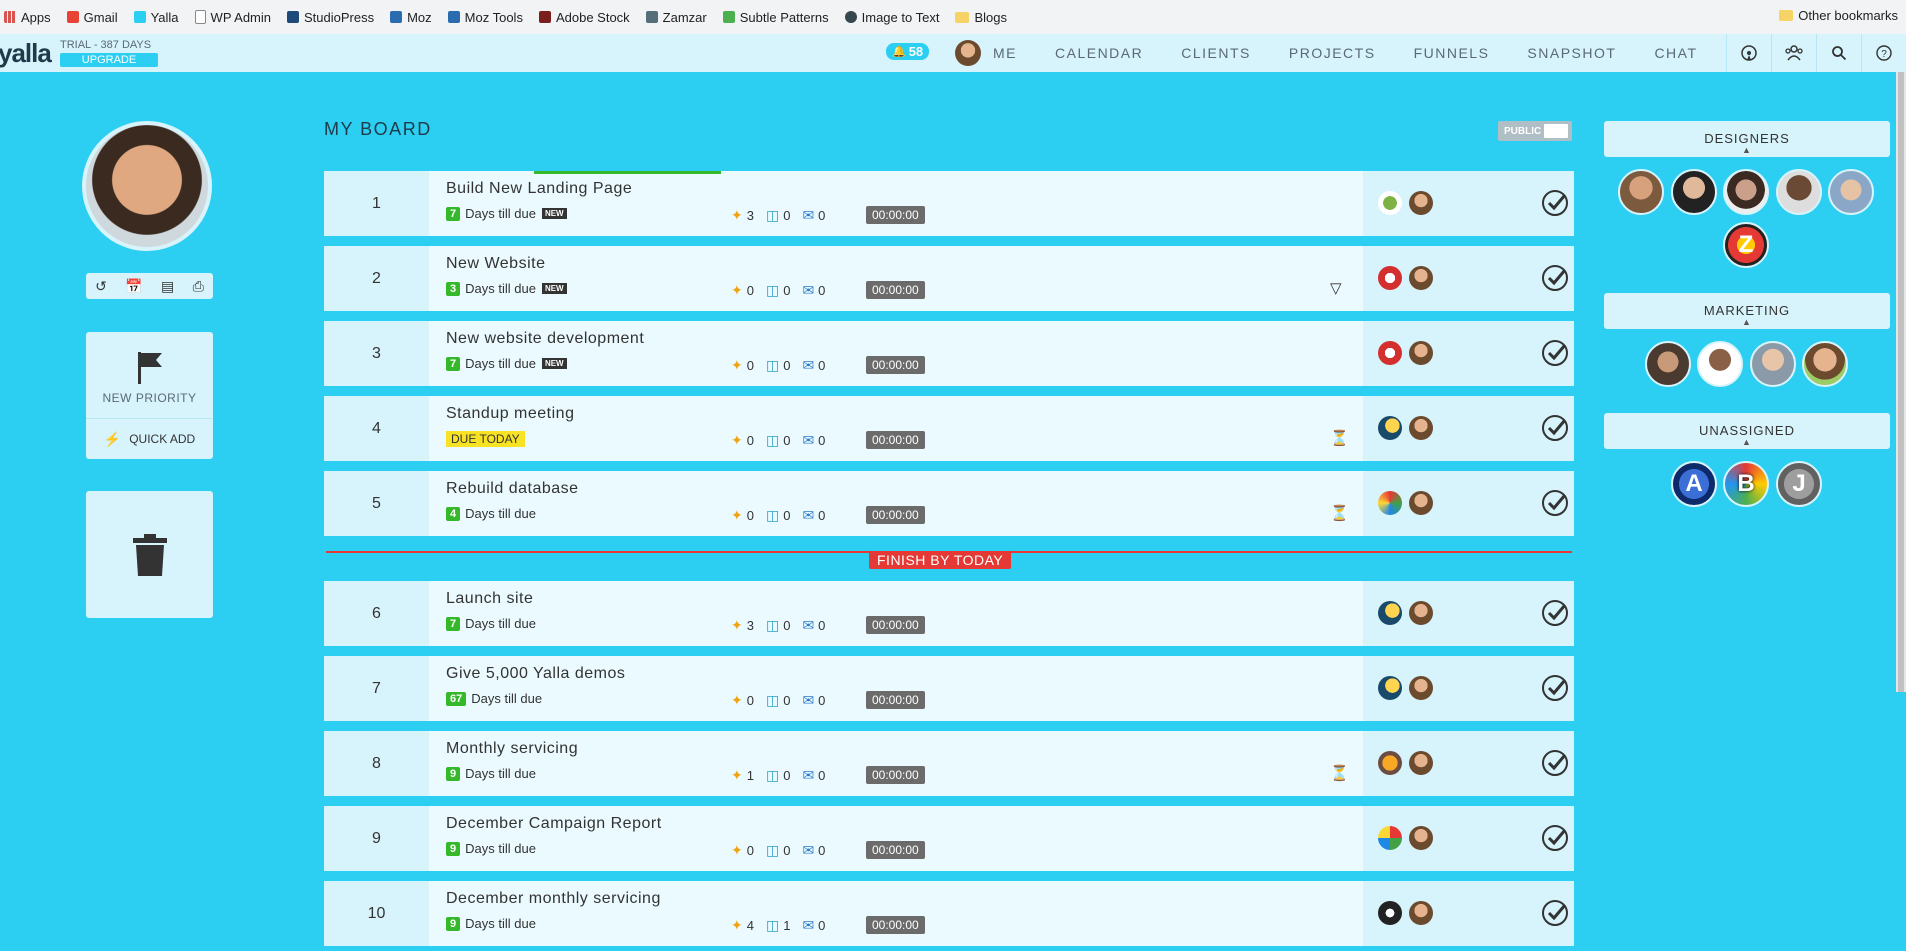  Describe the element at coordinates (376, 278) in the screenshot. I see `task-number: 2` at that location.